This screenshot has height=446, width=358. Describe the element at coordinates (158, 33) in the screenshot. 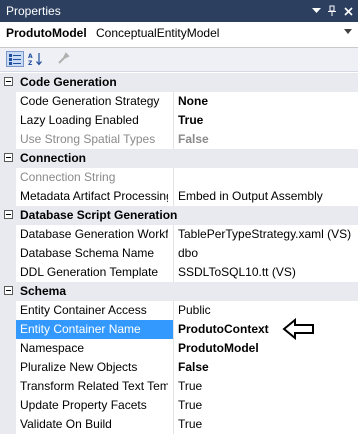

I see `object-type: ConceptualEntityModel` at that location.